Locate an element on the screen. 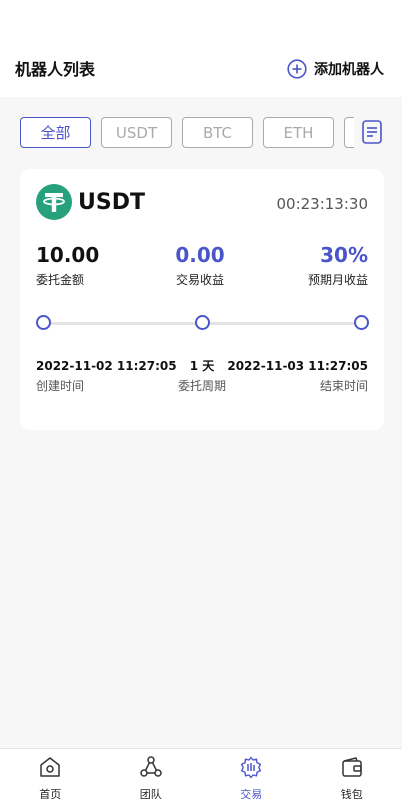  bottom-tabbar: 首页 团队 交易 钱包 is located at coordinates (201, 773).